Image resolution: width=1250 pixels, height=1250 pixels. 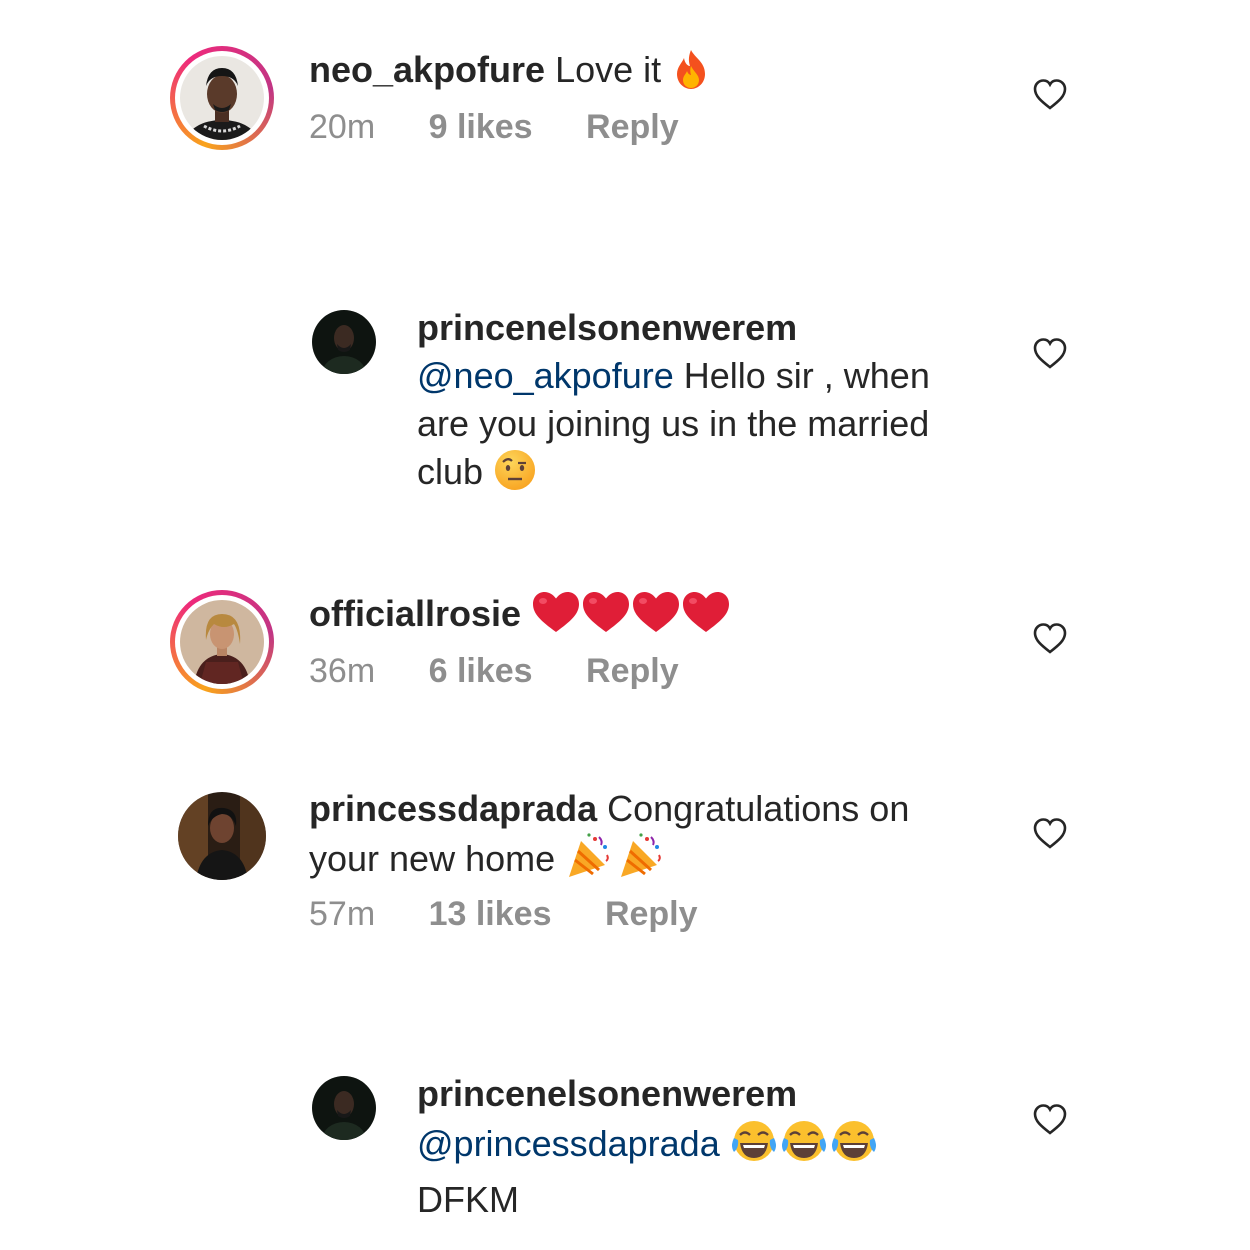 I want to click on comment-body: Congratulations on, so click(x=758, y=808).